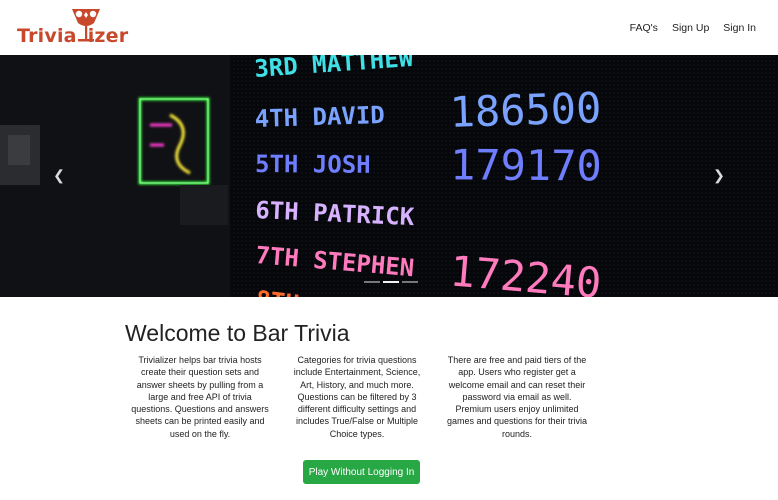  Describe the element at coordinates (313, 164) in the screenshot. I see `scoreboard-name: 5TH JOSH` at that location.